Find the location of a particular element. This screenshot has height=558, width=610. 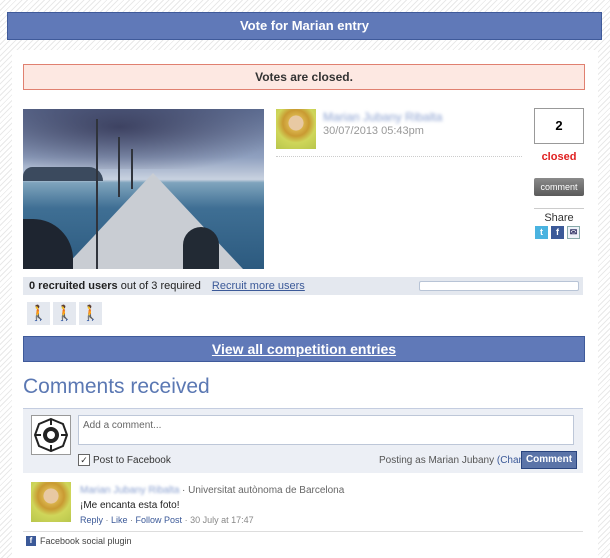

view-all-entries-button: View all competition entries is located at coordinates (304, 349).